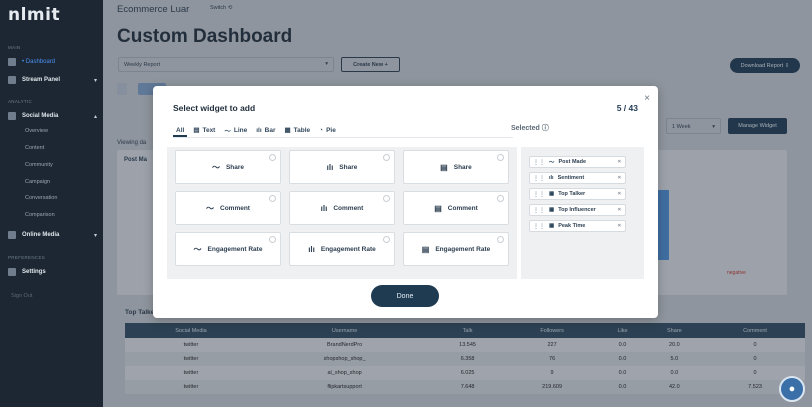  I want to click on sidebar-item-online-media: Online Media ▾, so click(52, 235).